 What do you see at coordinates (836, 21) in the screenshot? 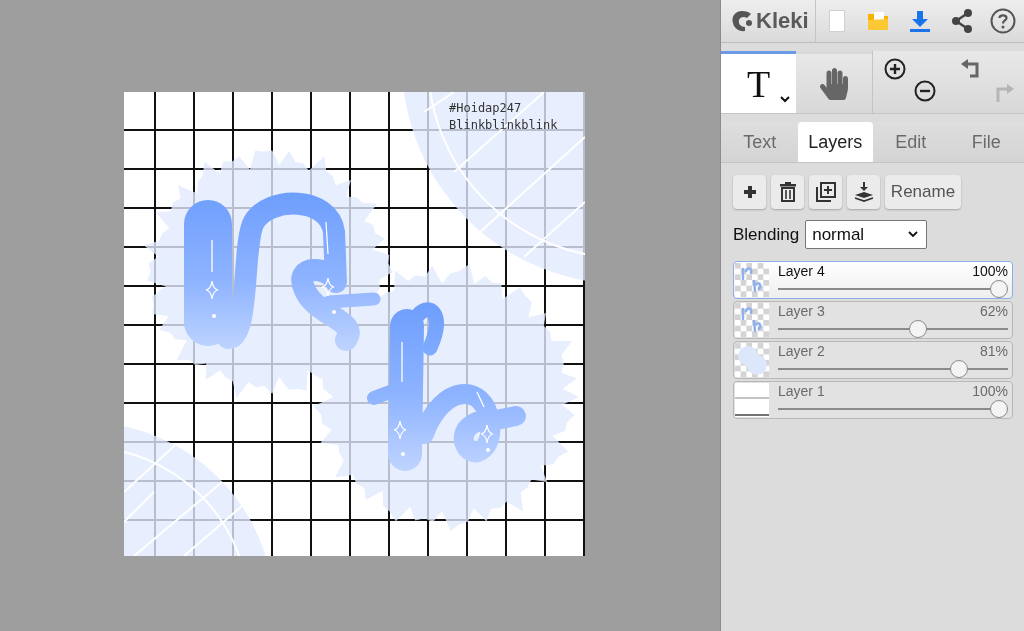
I see `blank-page-icon` at bounding box center [836, 21].